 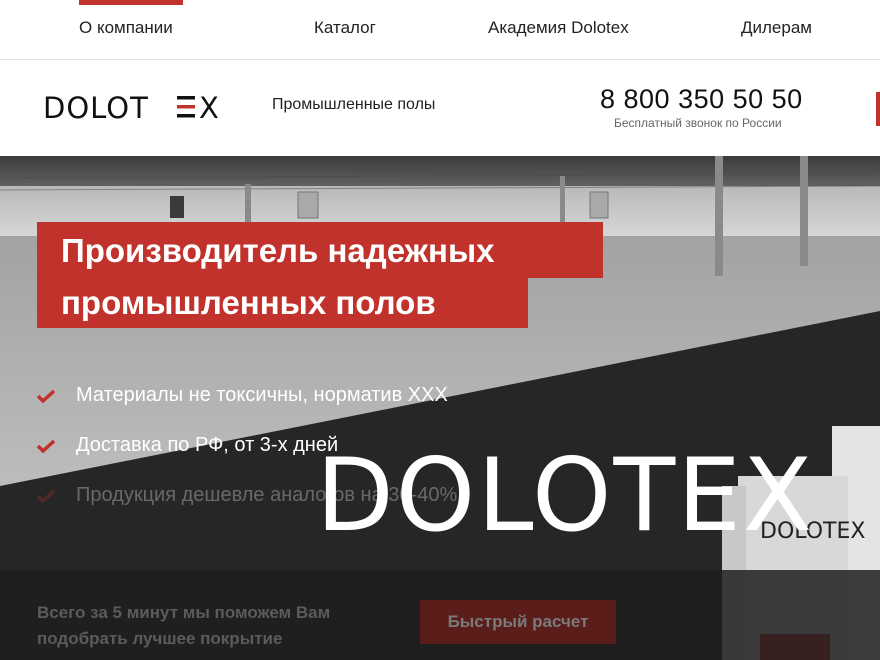 I want to click on brand-watermark: DOLOTEX, so click(x=565, y=495).